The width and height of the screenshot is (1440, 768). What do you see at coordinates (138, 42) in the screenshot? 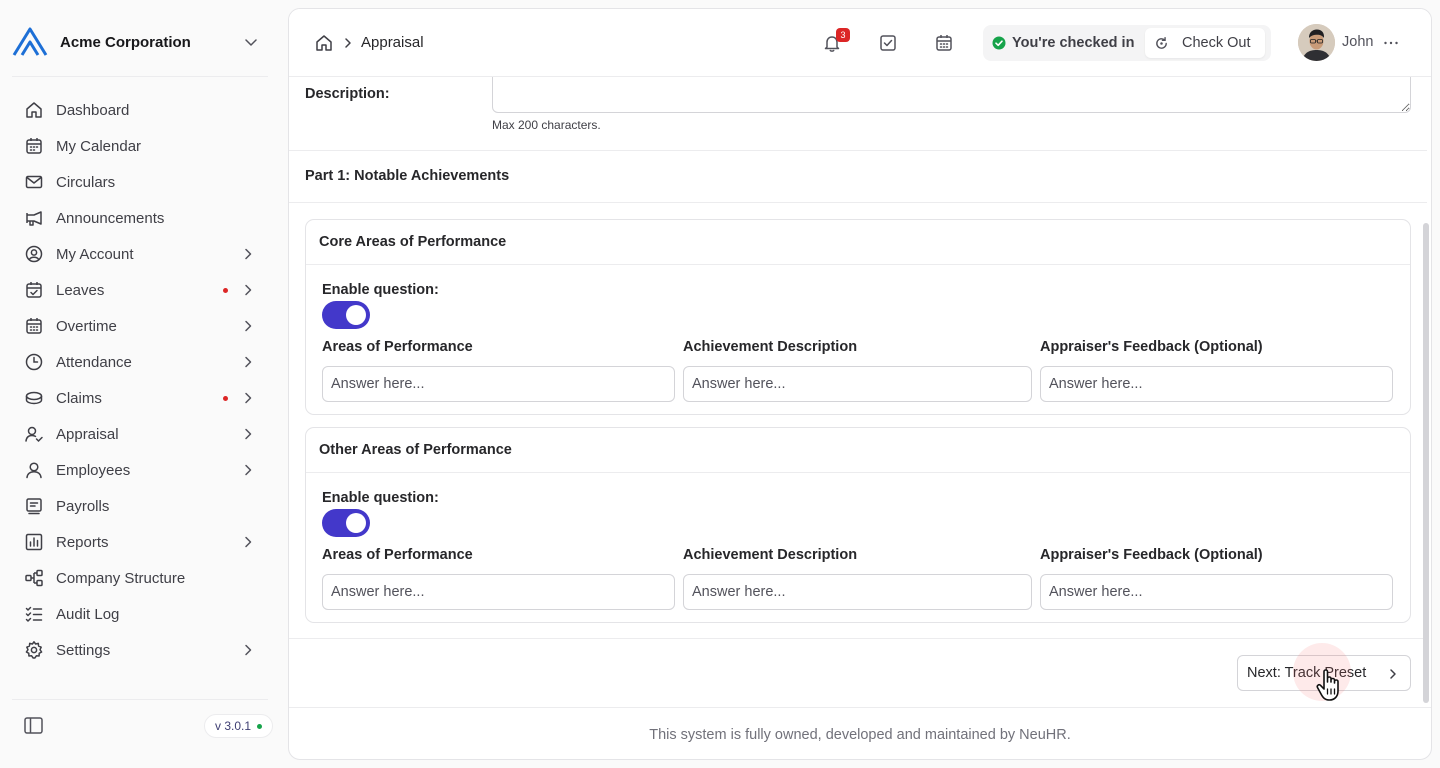
I see `company-switcher: Acme Corporation` at bounding box center [138, 42].